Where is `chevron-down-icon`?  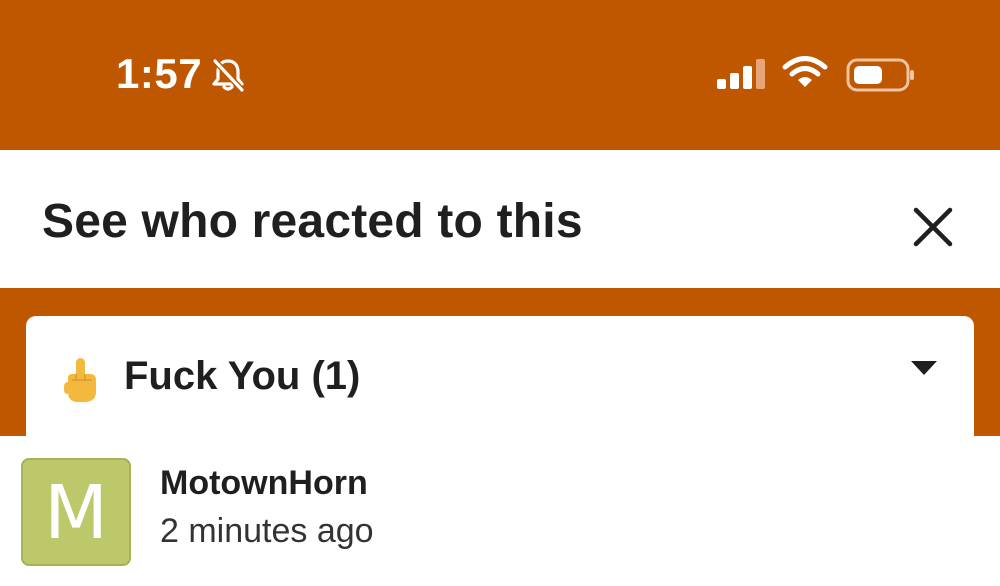
chevron-down-icon is located at coordinates (924, 368).